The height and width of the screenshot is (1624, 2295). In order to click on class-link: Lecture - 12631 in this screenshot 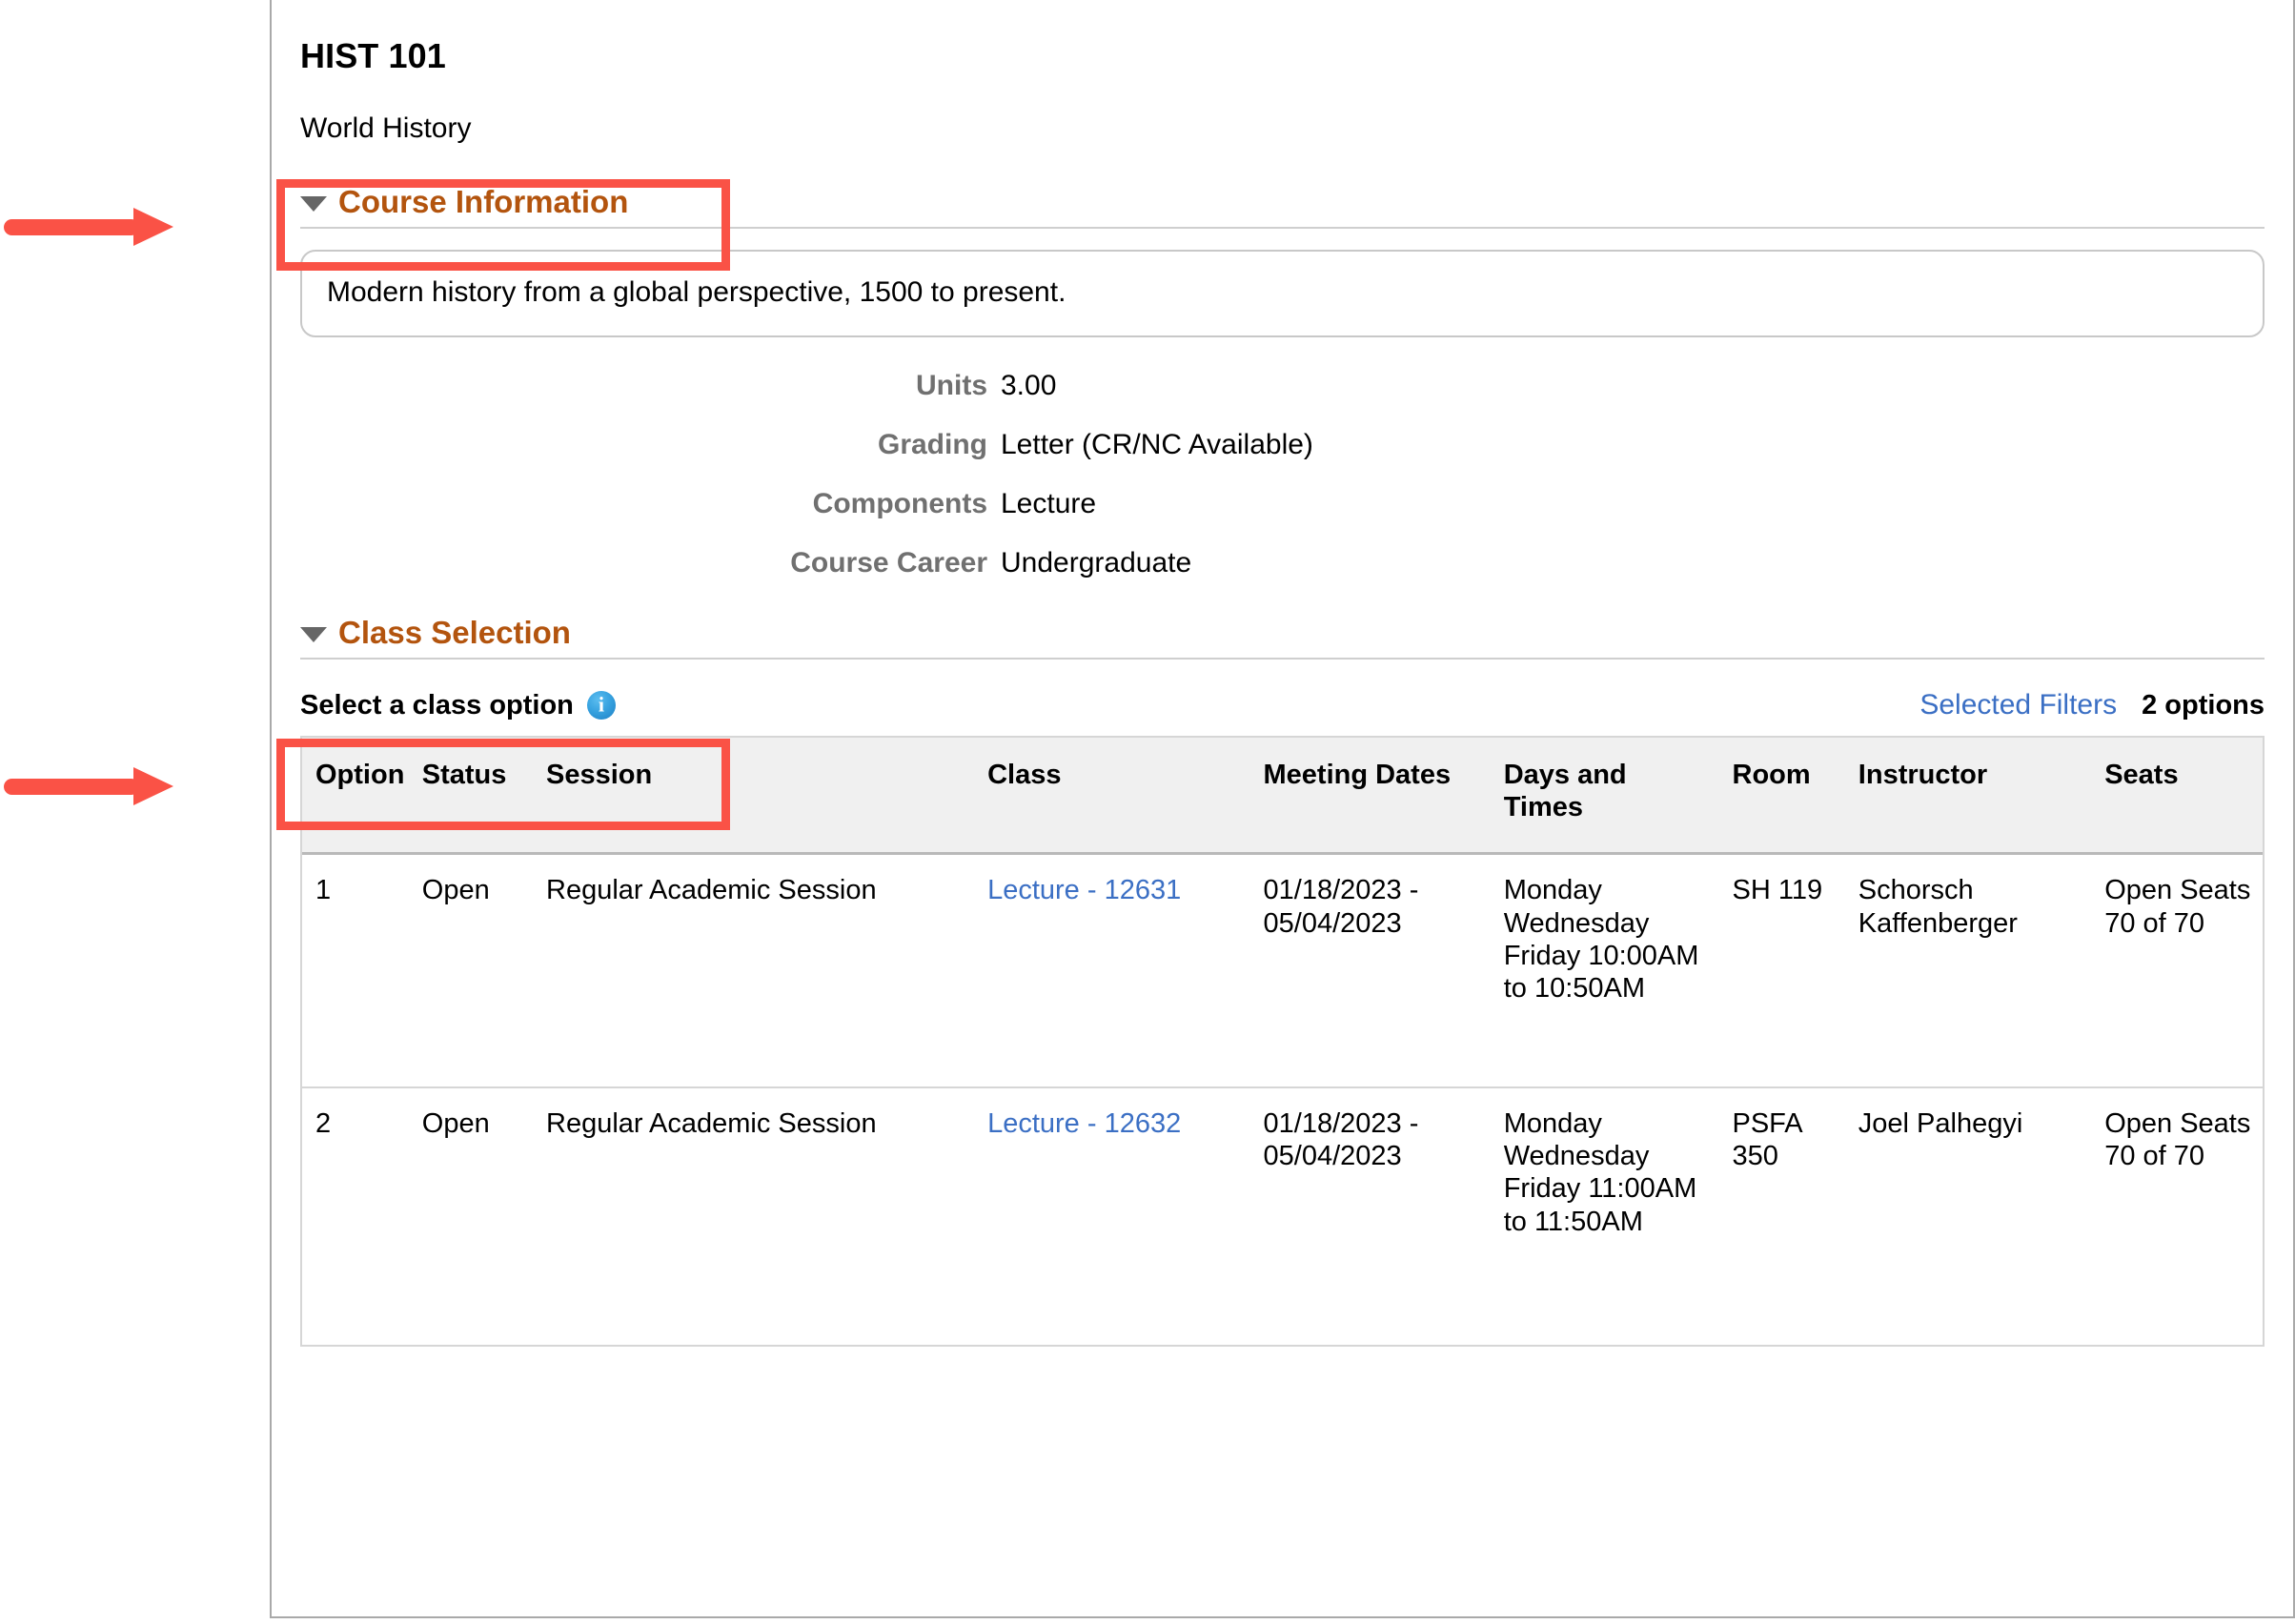, I will do `click(1084, 890)`.